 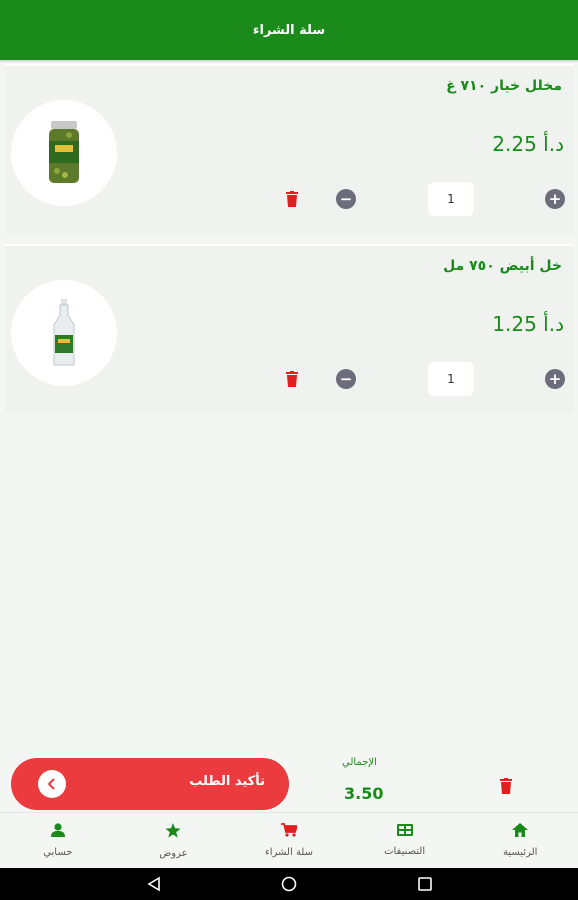 I want to click on header-shadow, so click(x=289, y=61).